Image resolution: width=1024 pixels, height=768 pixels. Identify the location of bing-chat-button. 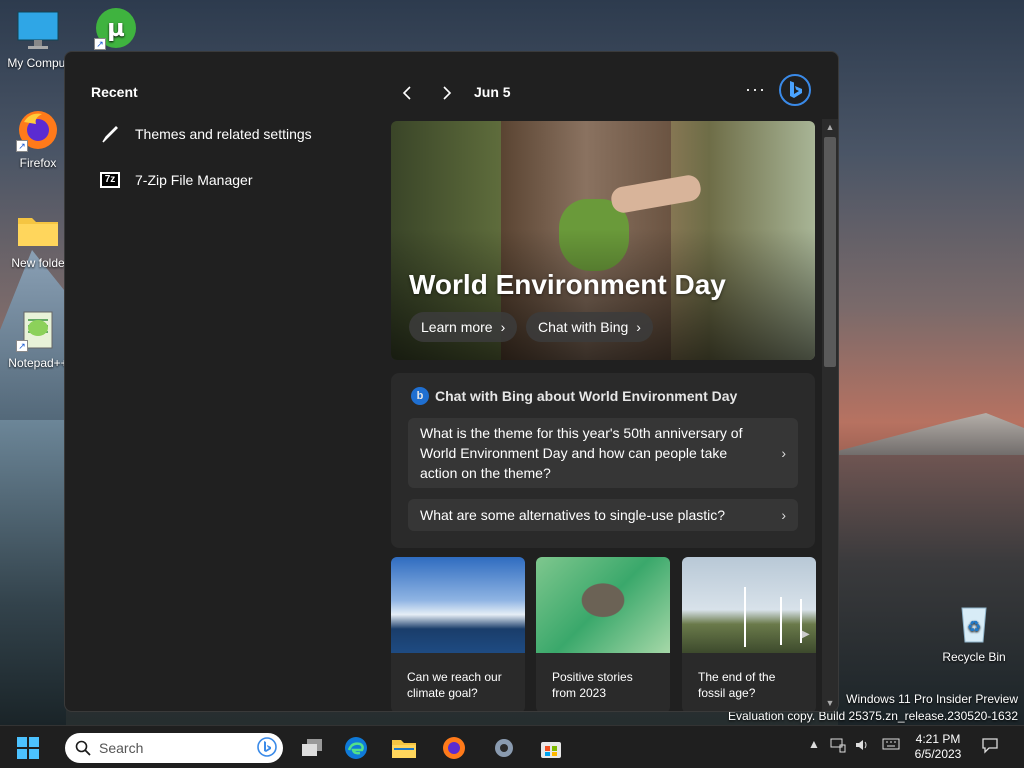
(795, 90).